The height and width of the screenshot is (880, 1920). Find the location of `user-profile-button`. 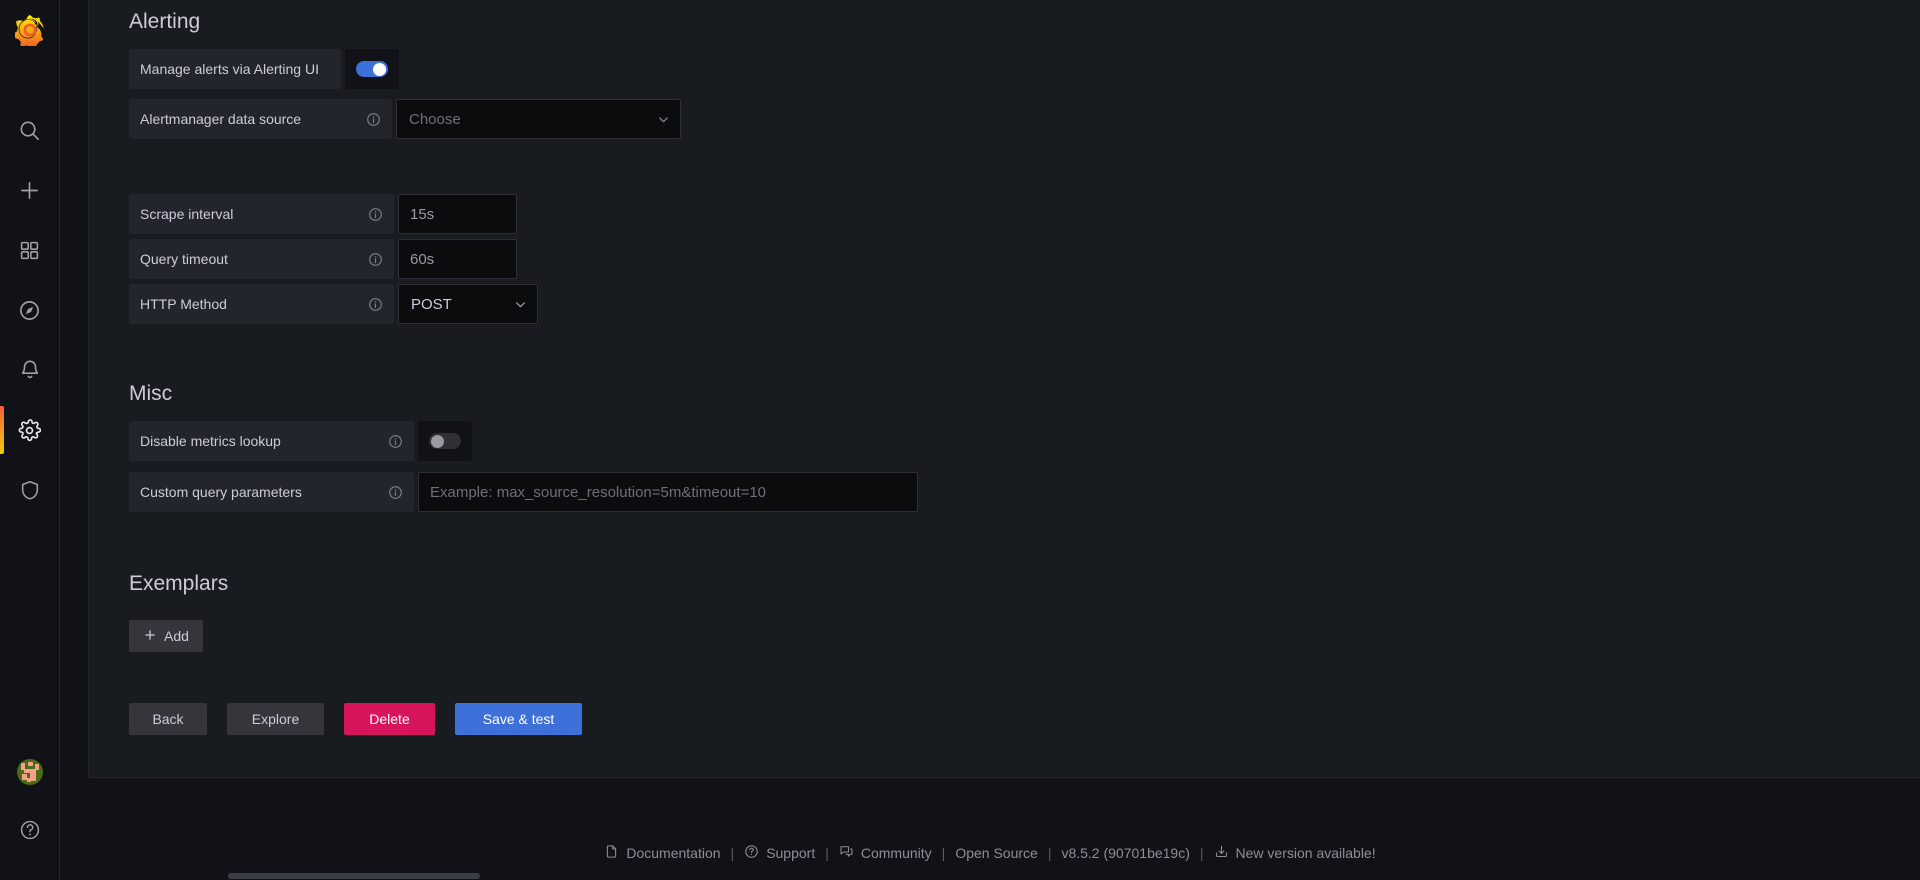

user-profile-button is located at coordinates (30, 772).